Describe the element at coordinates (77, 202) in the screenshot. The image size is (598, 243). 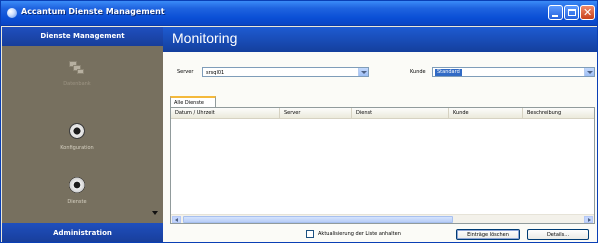
I see `sidebar-item-label: Dienste` at that location.